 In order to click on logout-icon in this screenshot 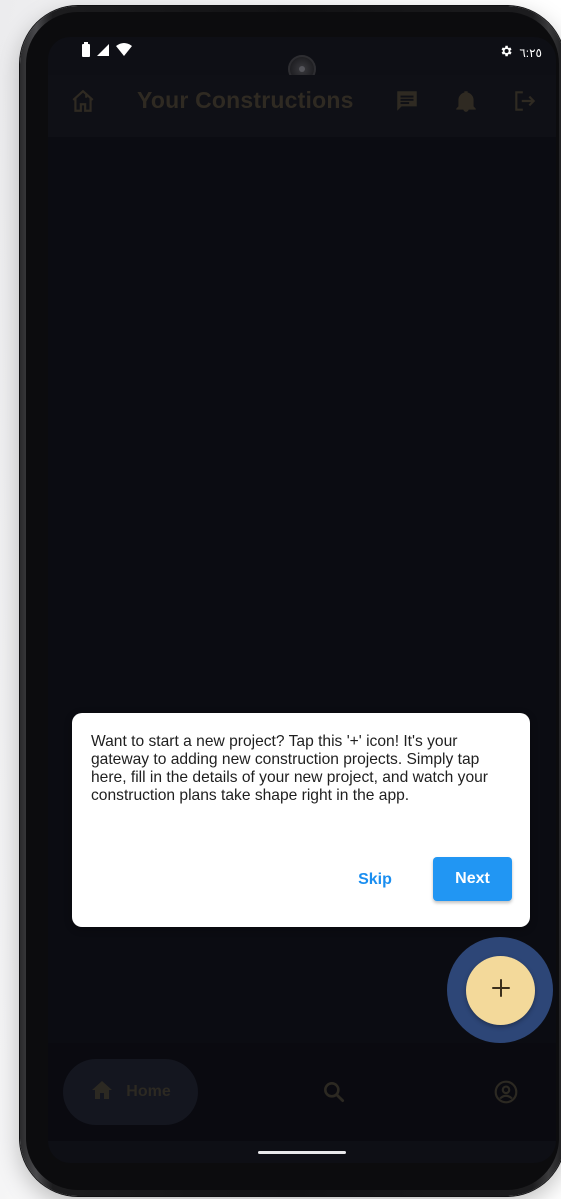, I will do `click(525, 101)`.